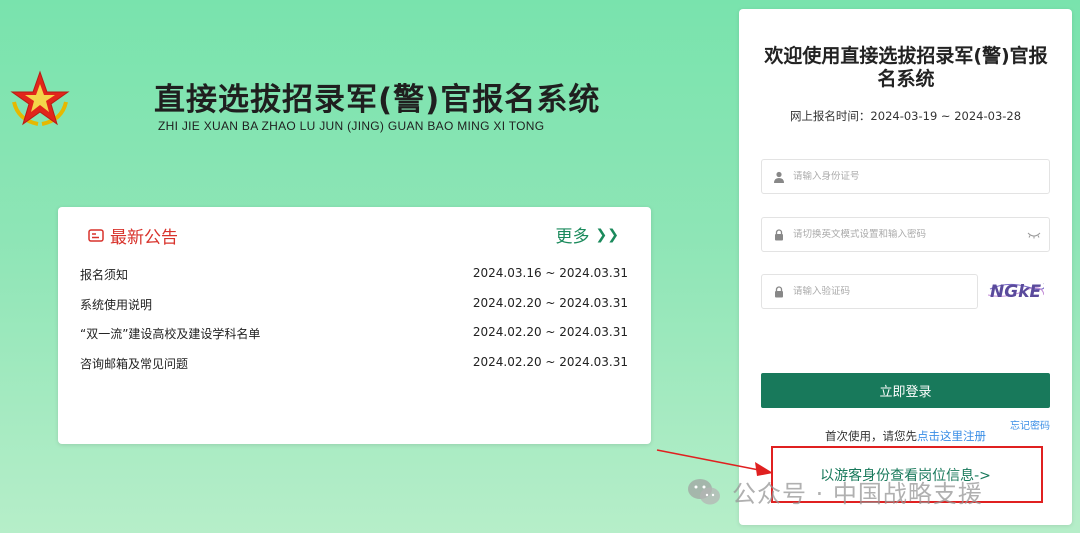  Describe the element at coordinates (354, 281) in the screenshot. I see `notice-item: 报名须知 2024.03.16 ~ 2024.03.31` at that location.